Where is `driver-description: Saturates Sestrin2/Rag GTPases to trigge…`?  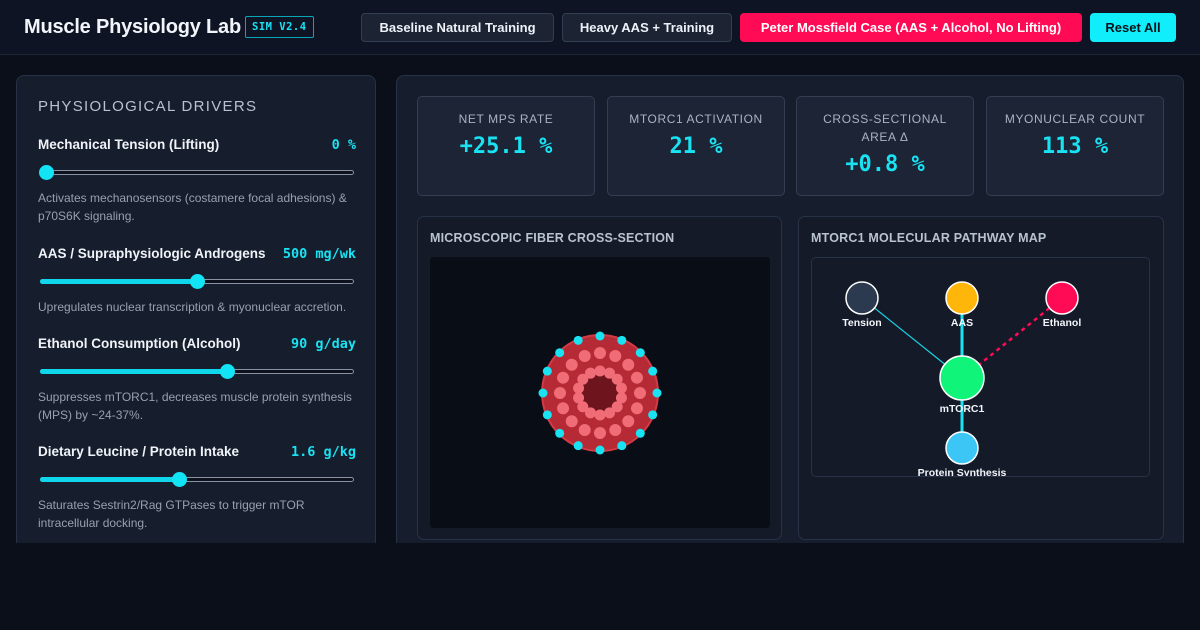
driver-description: Saturates Sestrin2/Rag GTPases to trigge… is located at coordinates (171, 514).